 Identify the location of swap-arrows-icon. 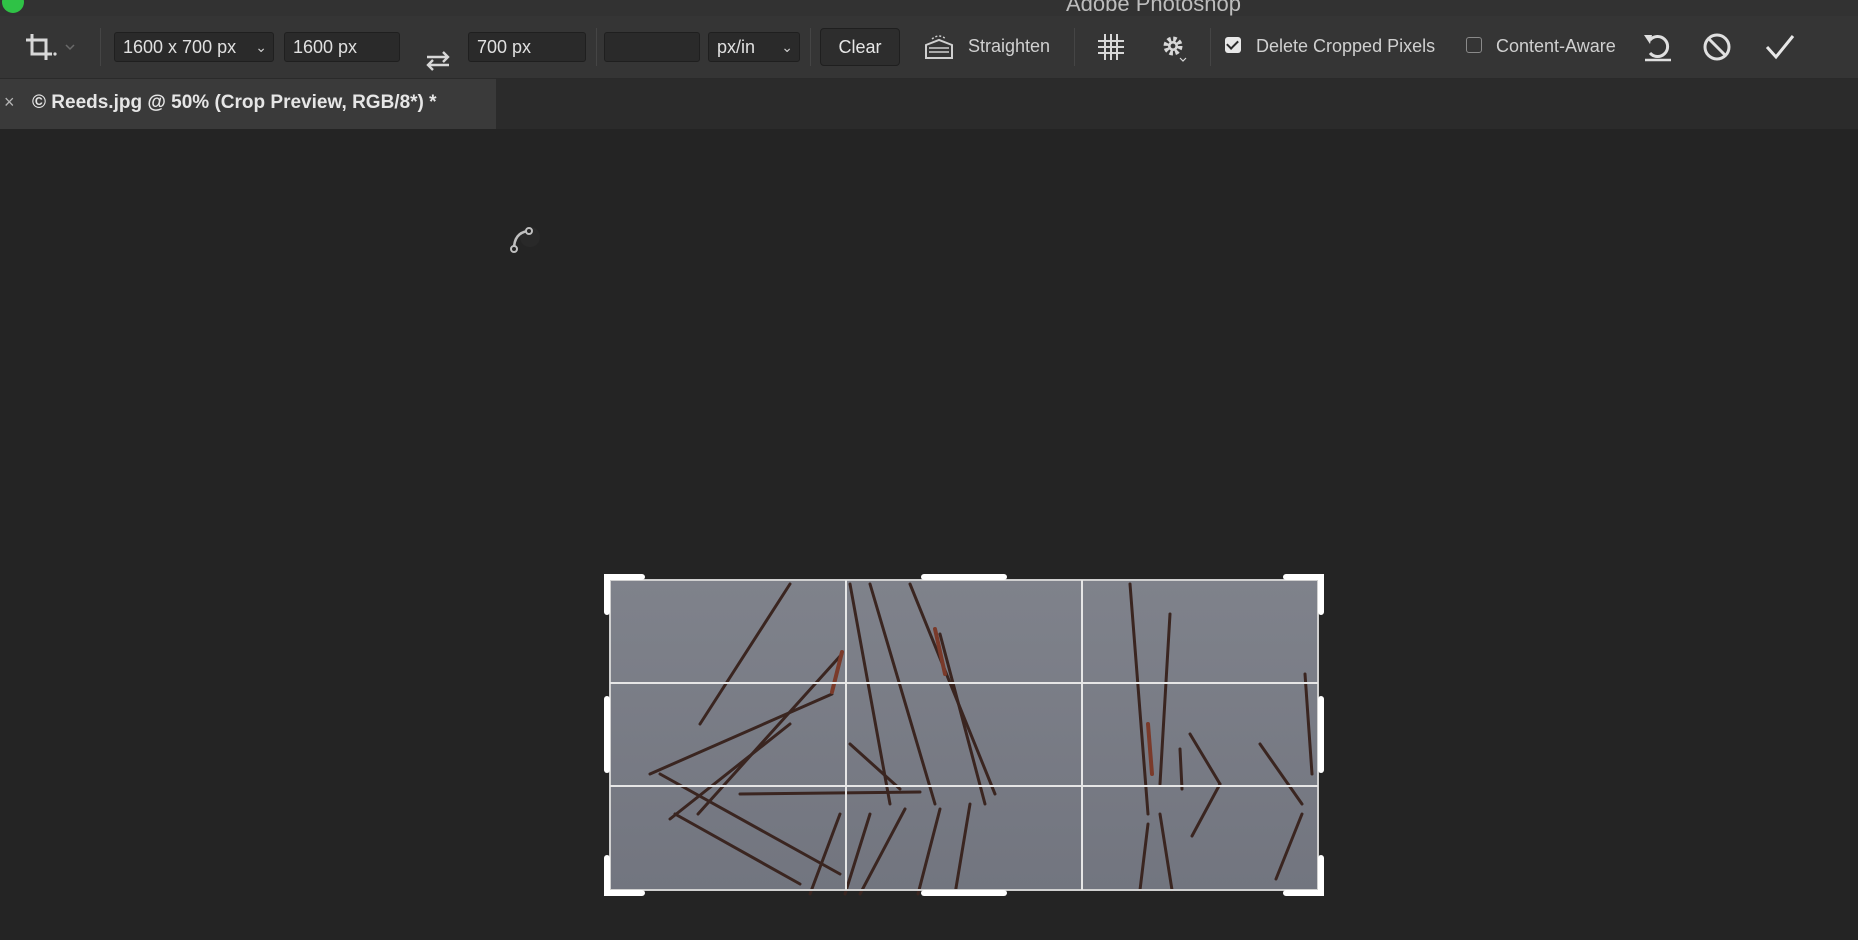
(438, 61).